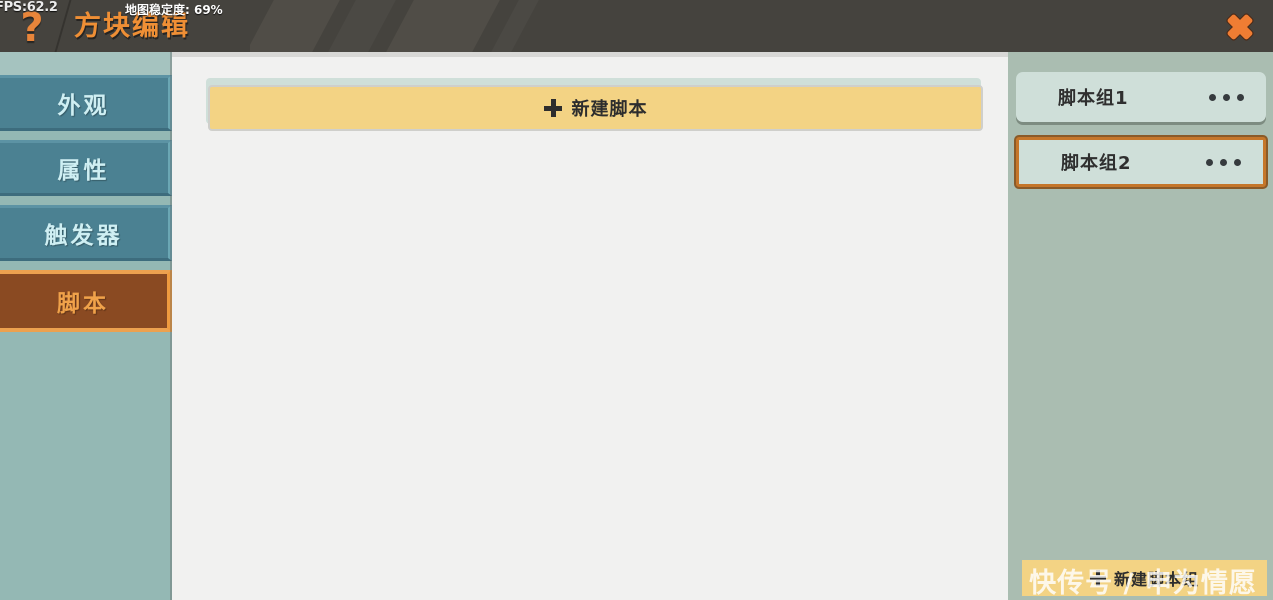  Describe the element at coordinates (1156, 579) in the screenshot. I see `new-script-group-button-label: 新建脚本组` at that location.